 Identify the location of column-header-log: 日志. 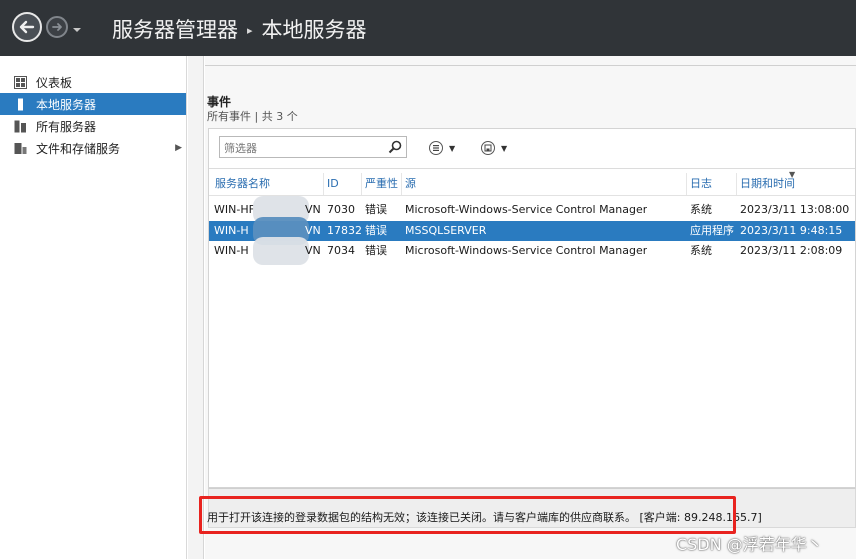
(711, 184).